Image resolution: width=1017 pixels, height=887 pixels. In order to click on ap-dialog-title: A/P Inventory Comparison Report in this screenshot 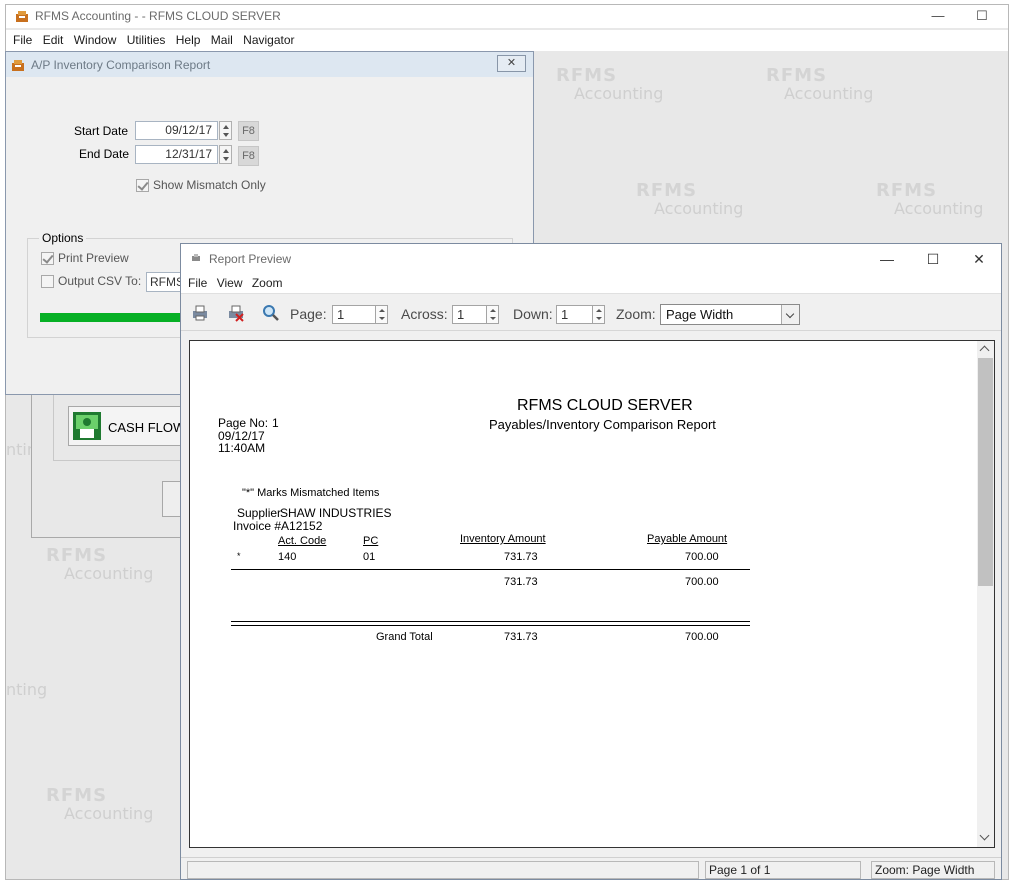, I will do `click(121, 65)`.